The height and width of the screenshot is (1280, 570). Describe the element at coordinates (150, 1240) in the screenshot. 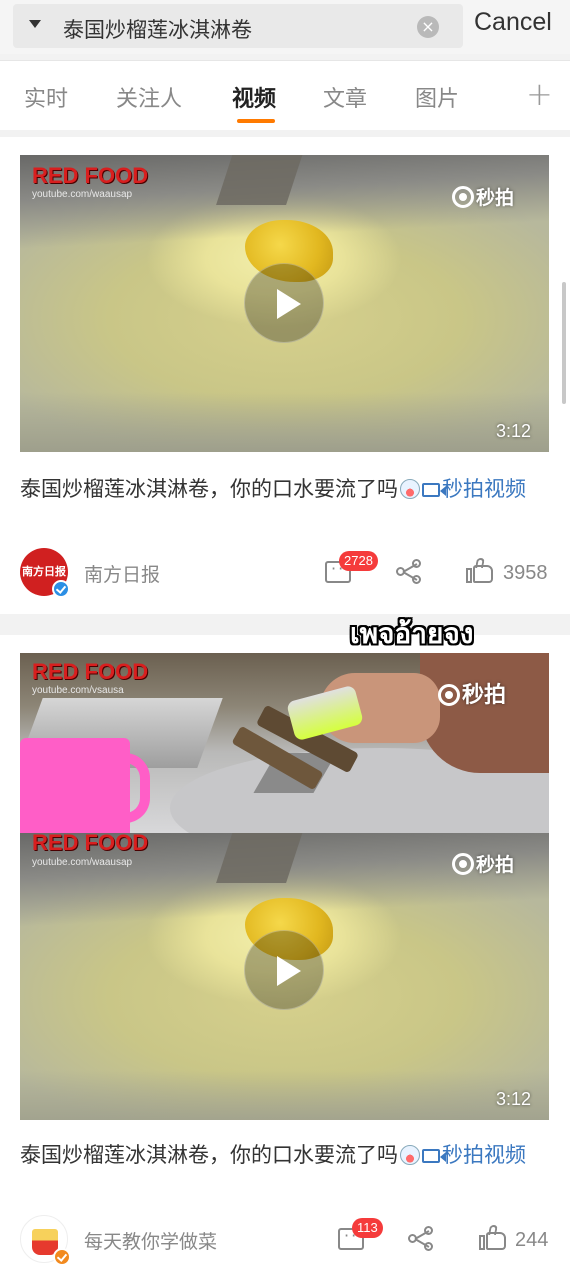

I see `author-name: 每天教你学做菜` at that location.